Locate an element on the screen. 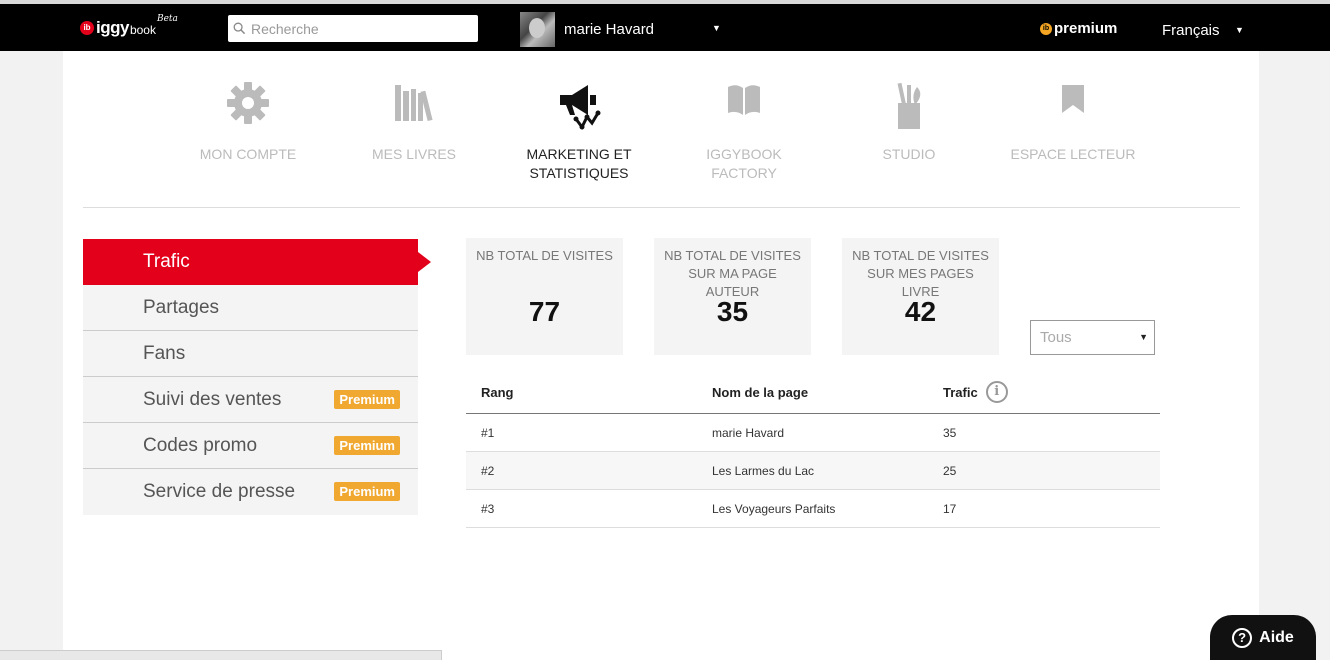 Image resolution: width=1330 pixels, height=660 pixels. stat-card-total-visits: NB TOTAL DE VISITES 77 is located at coordinates (544, 296).